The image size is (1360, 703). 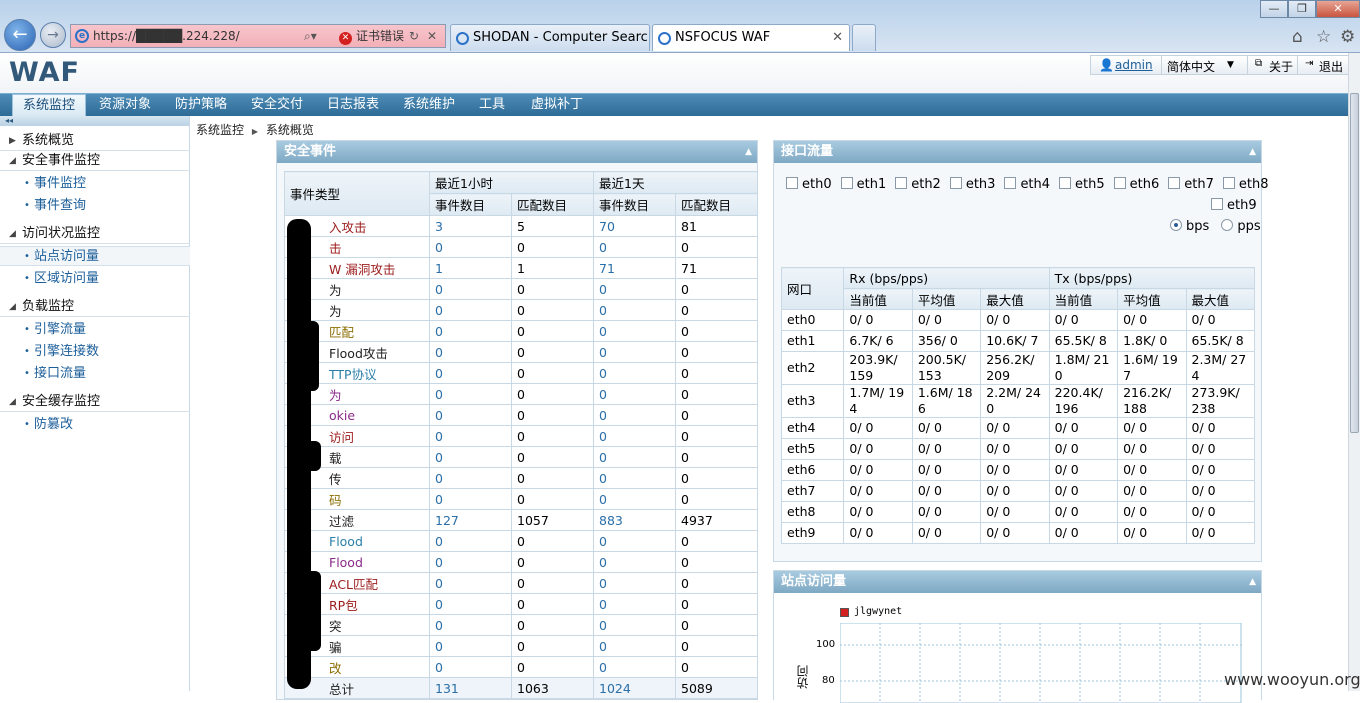 What do you see at coordinates (1191, 66) in the screenshot?
I see `language-select: 简体中文` at bounding box center [1191, 66].